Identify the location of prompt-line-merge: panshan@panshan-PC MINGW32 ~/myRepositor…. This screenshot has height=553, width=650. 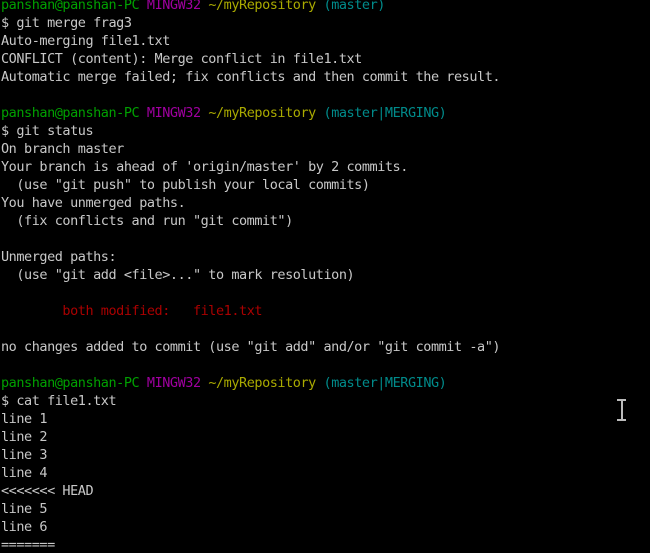
(325, 7).